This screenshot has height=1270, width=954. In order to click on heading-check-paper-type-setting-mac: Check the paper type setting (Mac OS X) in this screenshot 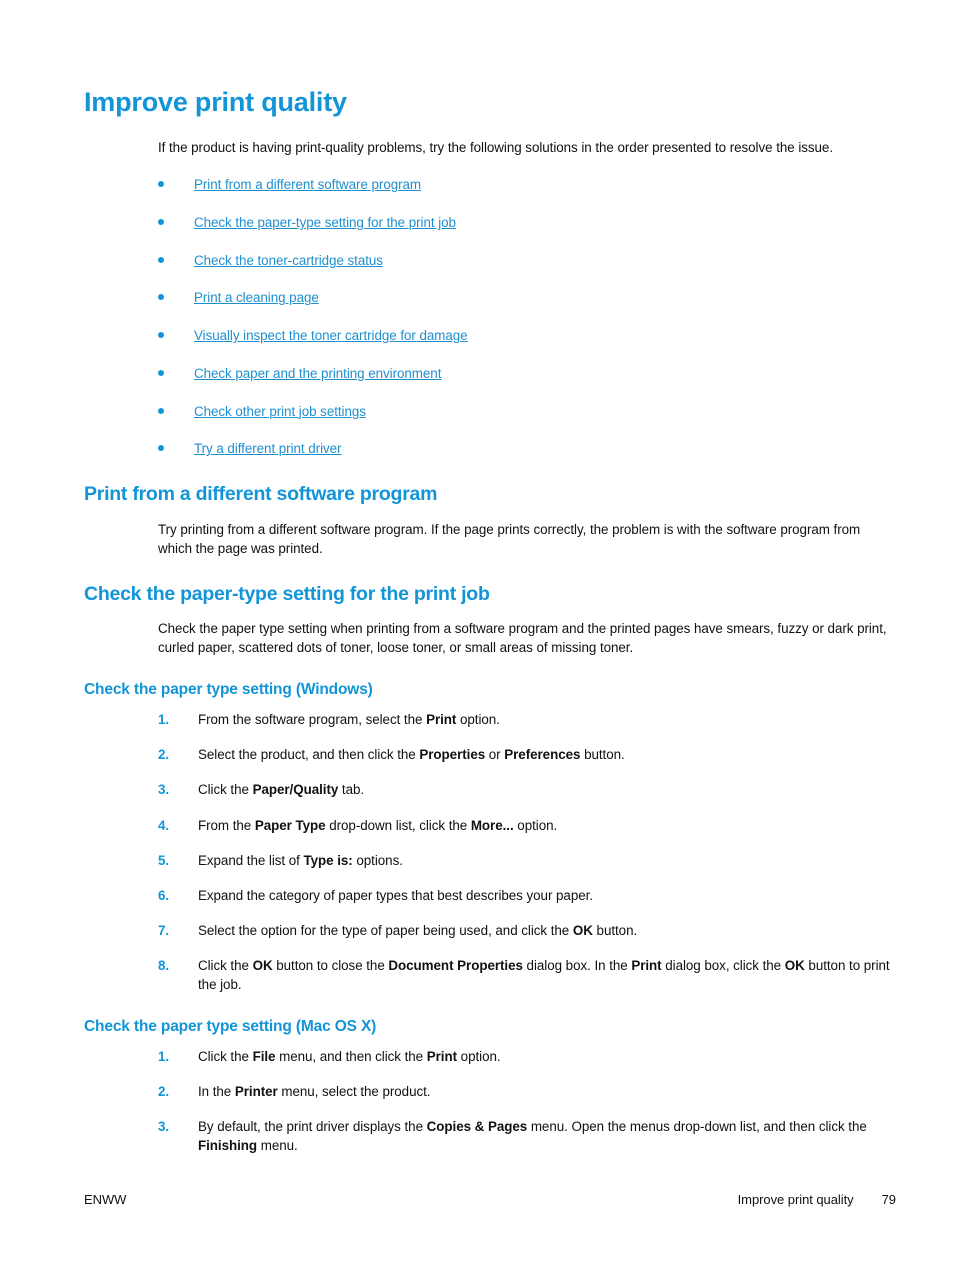, I will do `click(230, 1026)`.